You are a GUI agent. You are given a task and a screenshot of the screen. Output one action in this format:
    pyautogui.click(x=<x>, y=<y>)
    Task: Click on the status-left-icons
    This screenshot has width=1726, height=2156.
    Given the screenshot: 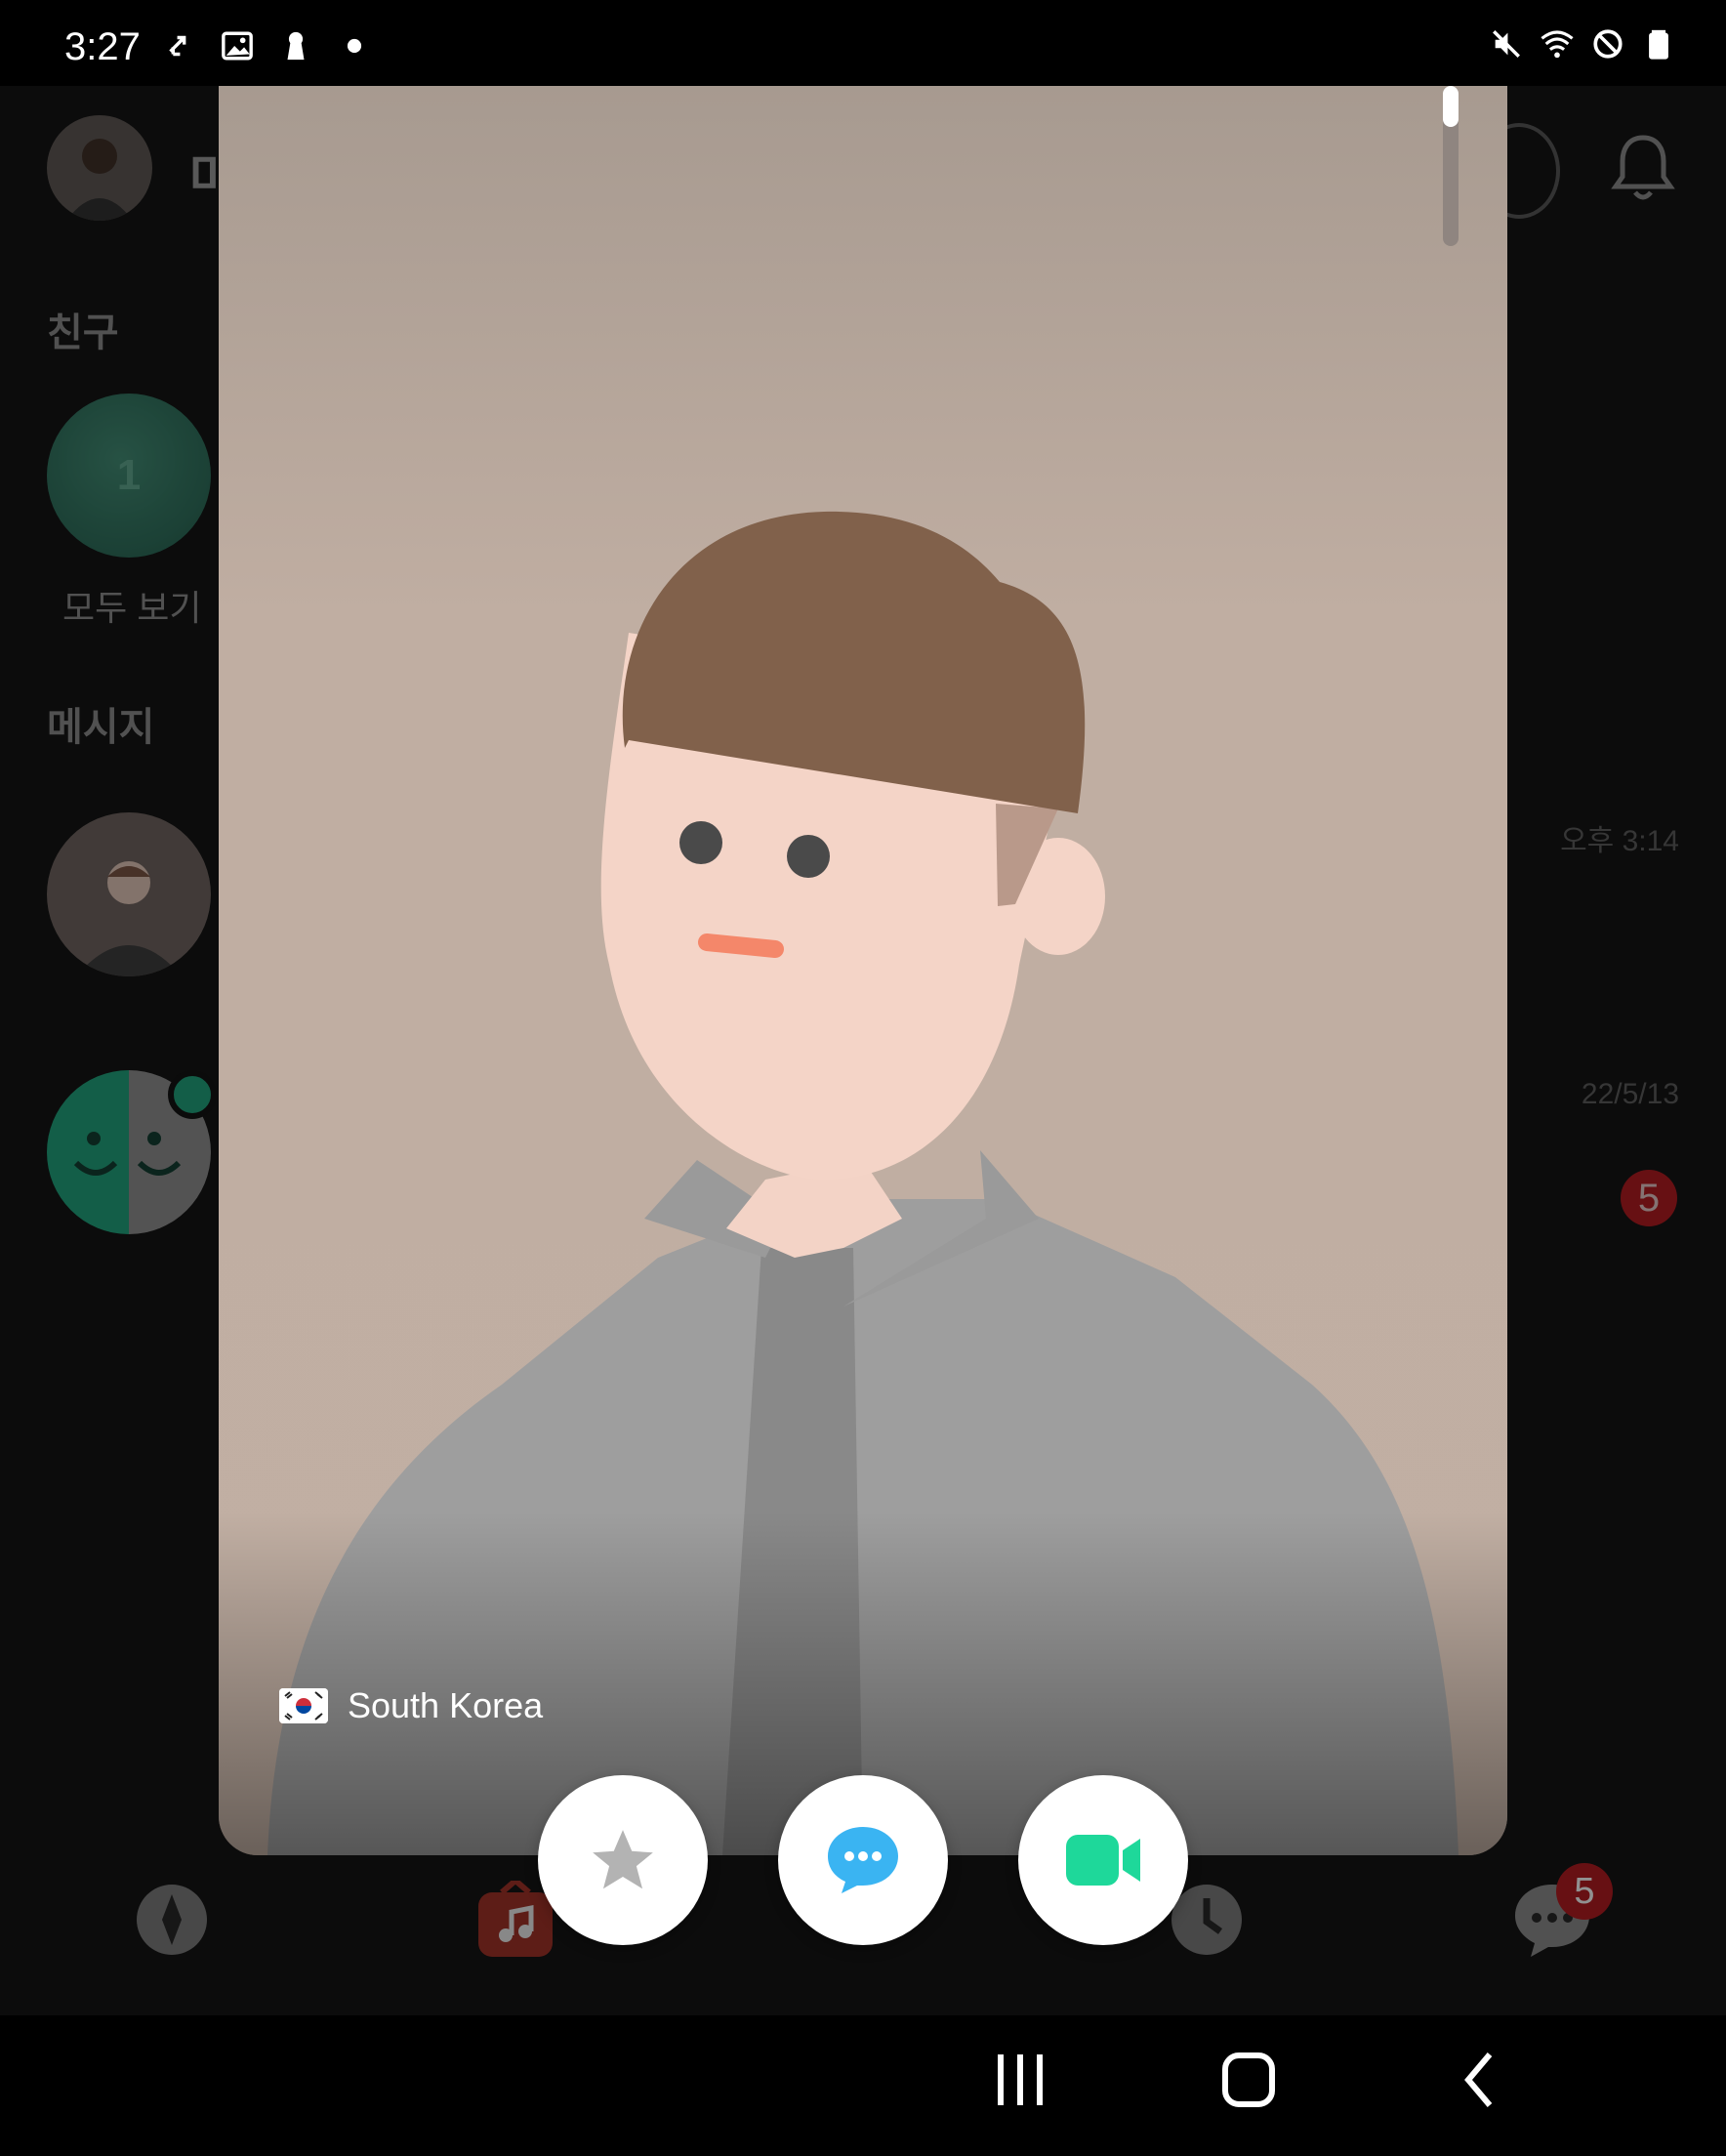 What is the action you would take?
    pyautogui.click(x=266, y=45)
    